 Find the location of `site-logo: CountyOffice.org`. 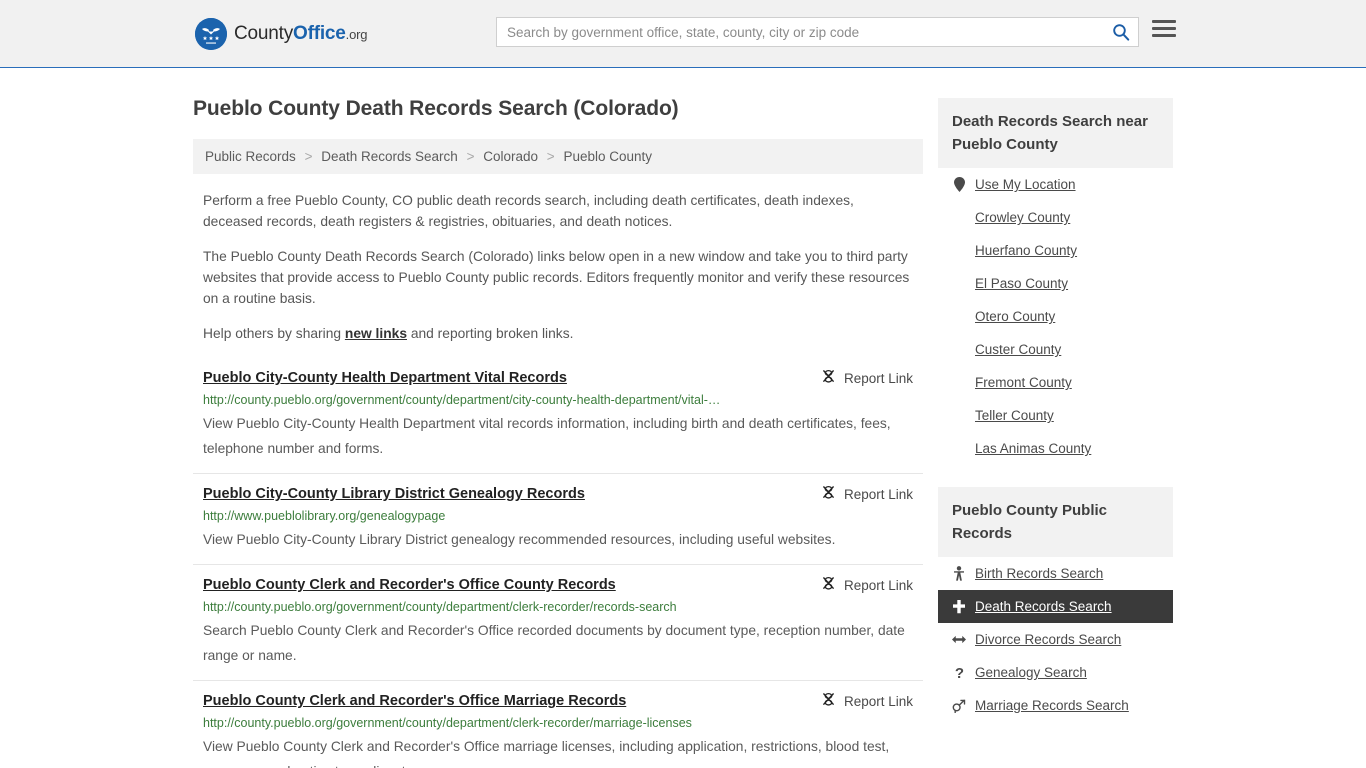

site-logo: CountyOffice.org is located at coordinates (281, 34).